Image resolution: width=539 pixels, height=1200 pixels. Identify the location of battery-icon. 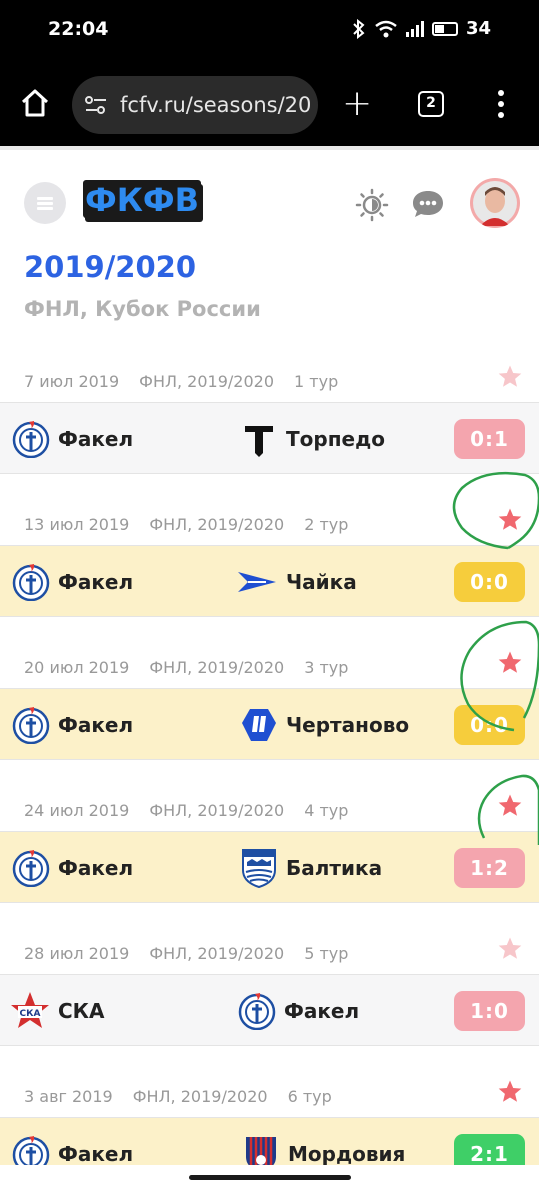
(444, 28).